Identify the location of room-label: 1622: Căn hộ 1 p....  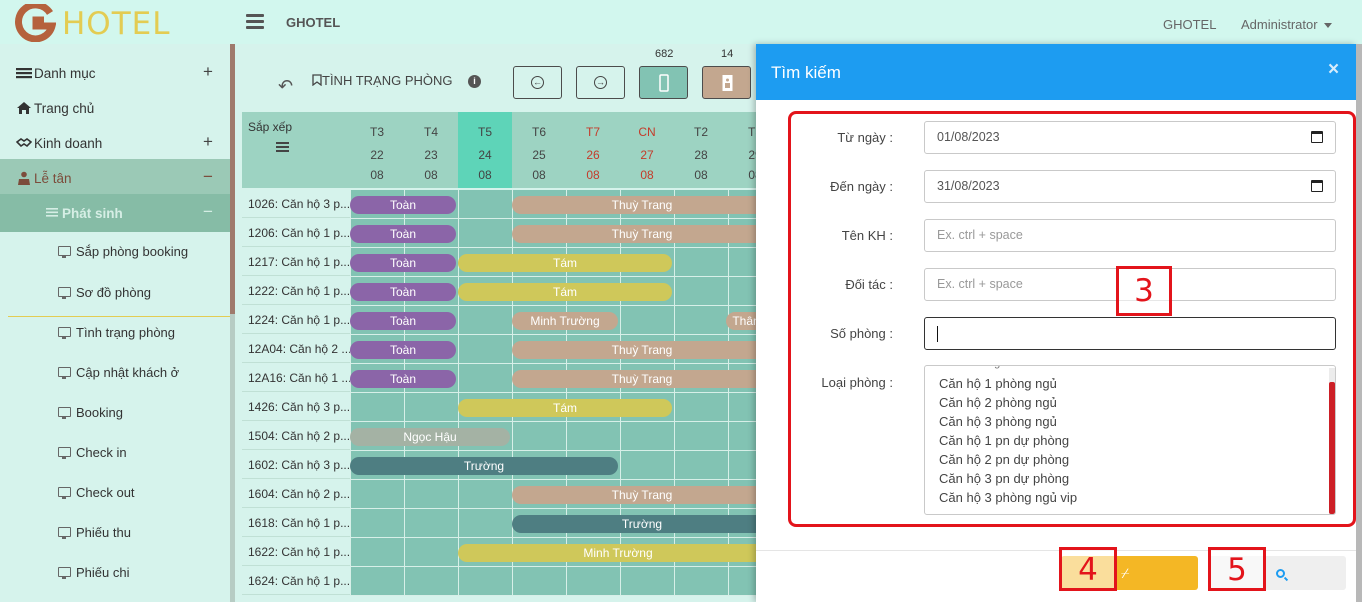
(296, 552).